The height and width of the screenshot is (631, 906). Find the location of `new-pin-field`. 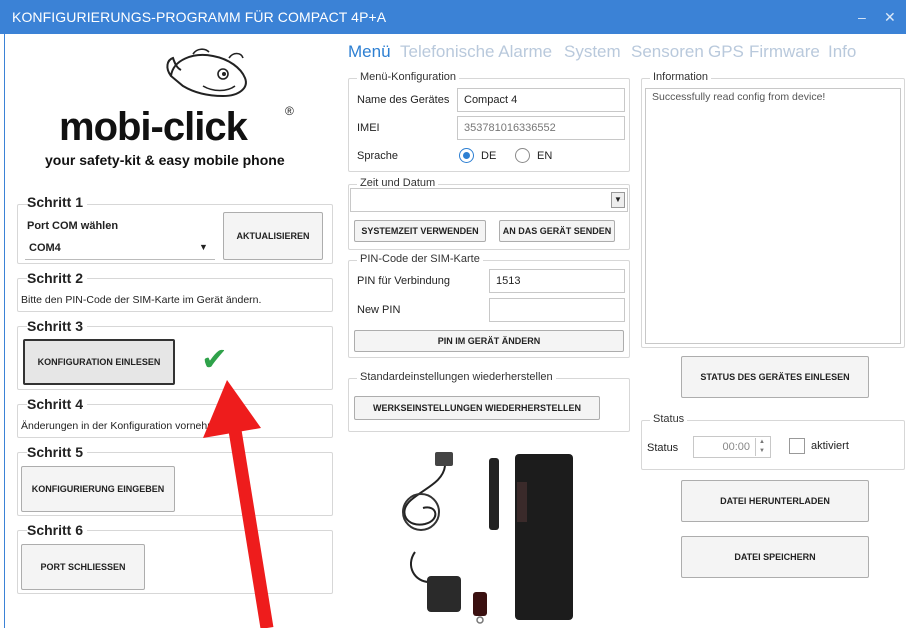

new-pin-field is located at coordinates (557, 310).